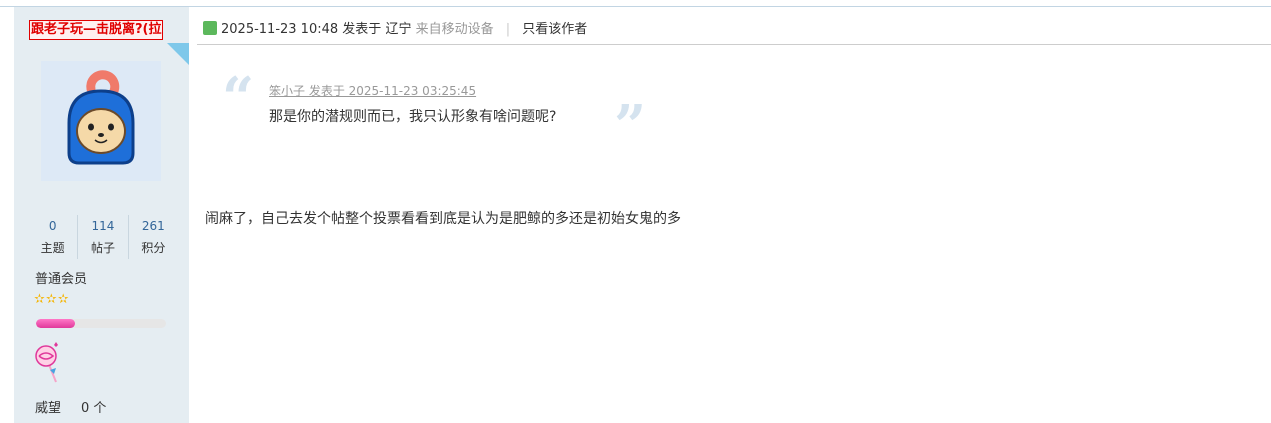  What do you see at coordinates (238, 98) in the screenshot?
I see `quote-open-icon: “` at bounding box center [238, 98].